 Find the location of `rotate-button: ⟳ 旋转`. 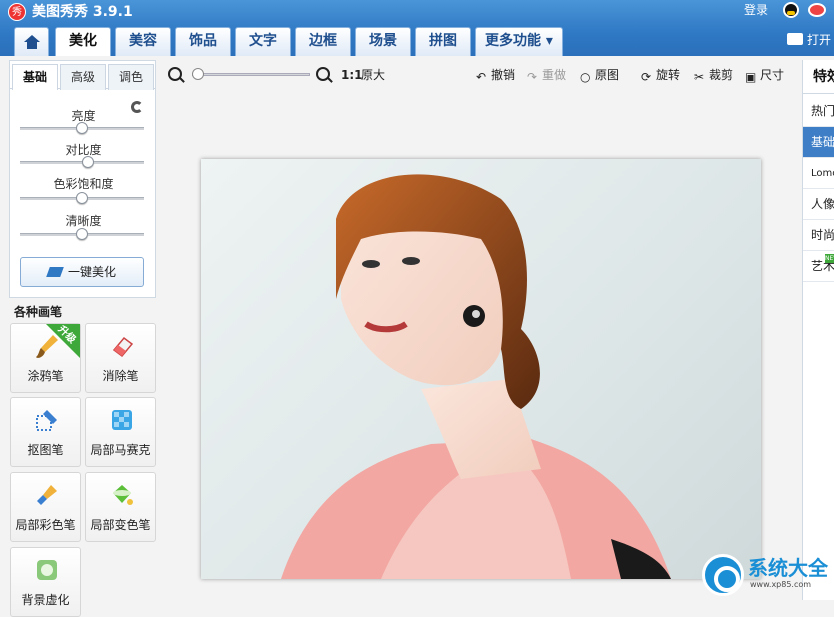

rotate-button: ⟳ 旋转 is located at coordinates (661, 75).